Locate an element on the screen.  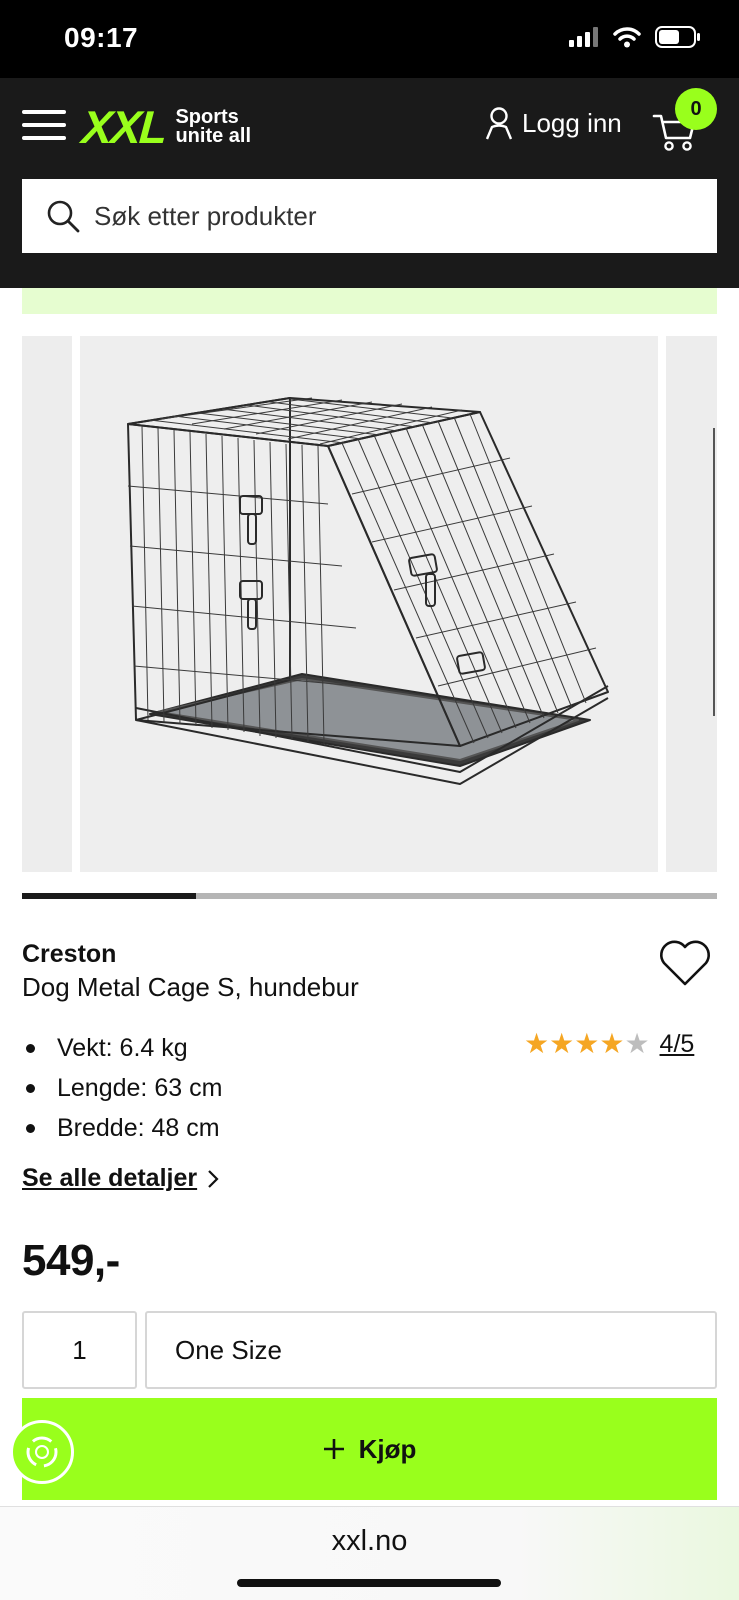
details-link-label: Se alle detaljer is located at coordinates (110, 1178).